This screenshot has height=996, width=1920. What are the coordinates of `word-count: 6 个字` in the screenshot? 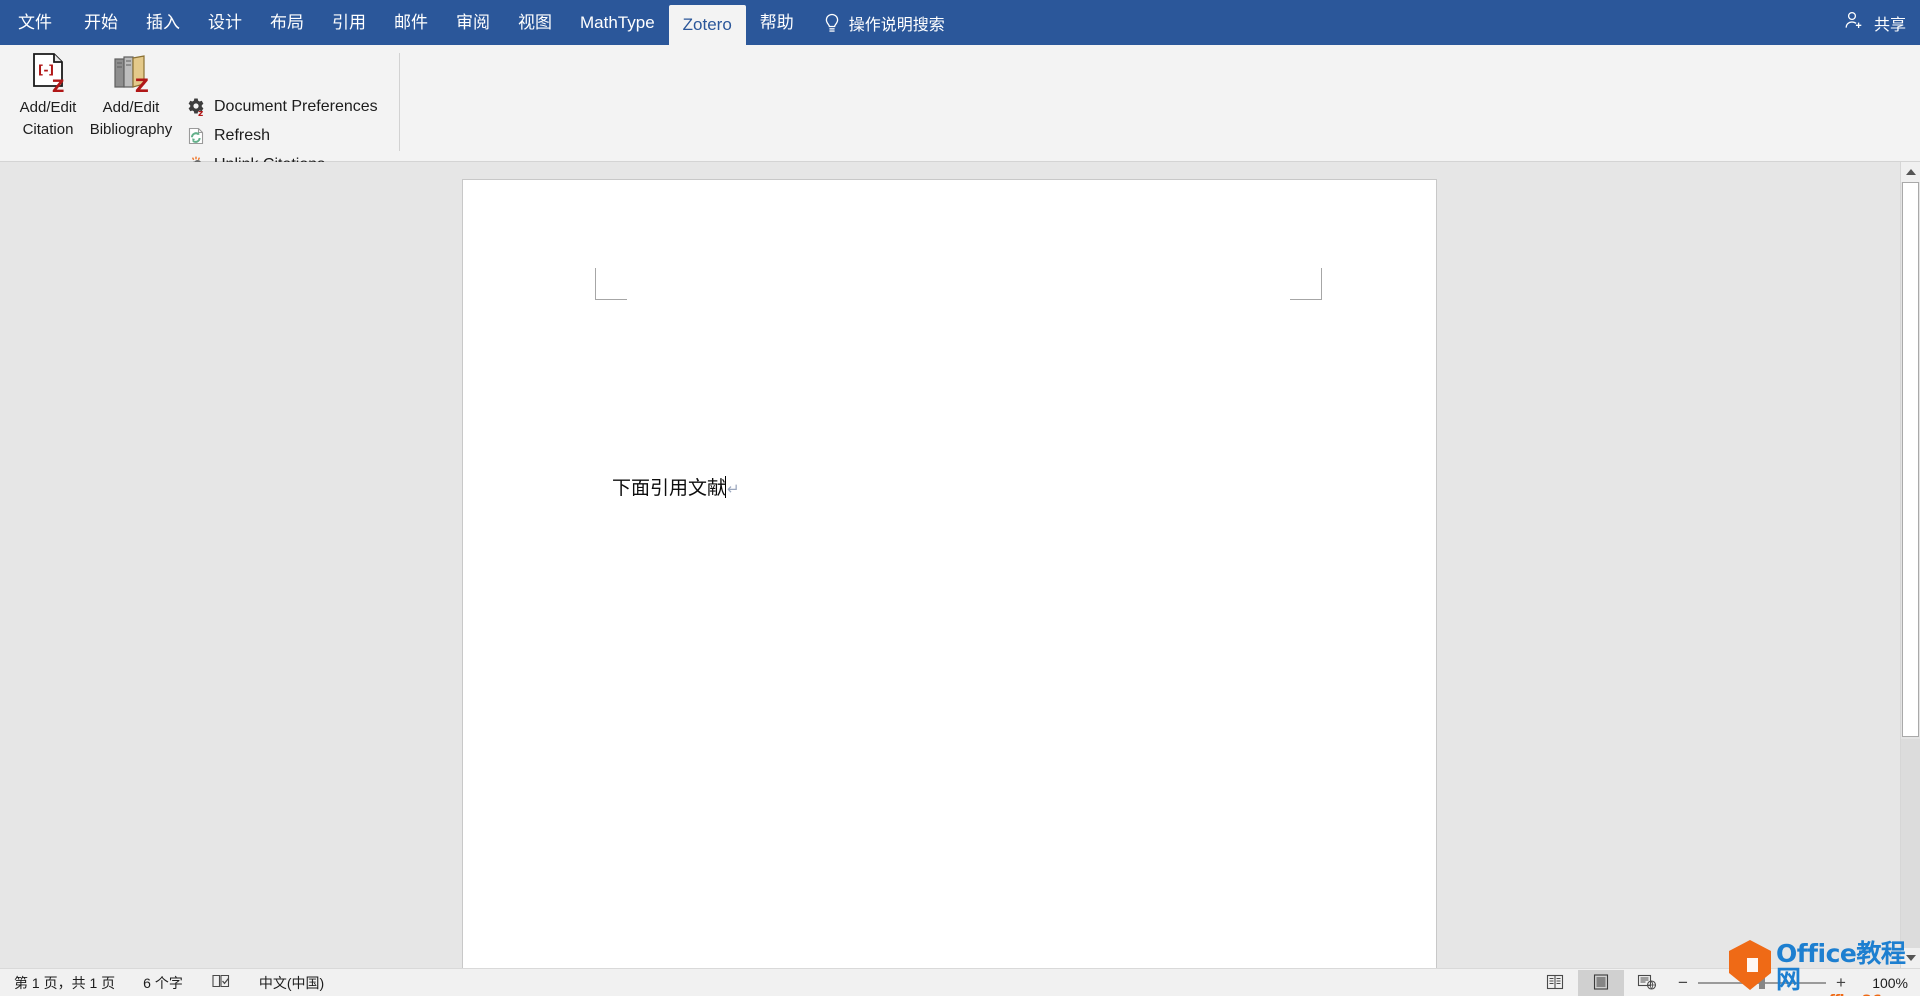 It's located at (163, 983).